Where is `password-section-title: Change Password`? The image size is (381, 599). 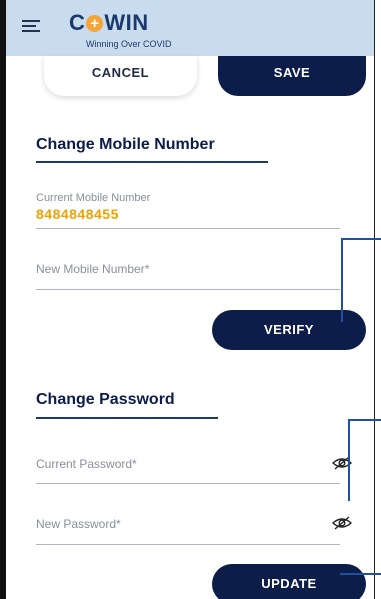 password-section-title: Change Password is located at coordinates (105, 399).